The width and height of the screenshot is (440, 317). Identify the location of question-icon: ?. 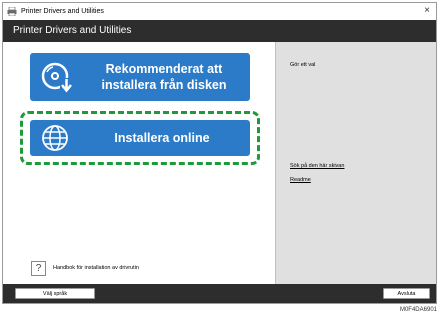
(38, 268).